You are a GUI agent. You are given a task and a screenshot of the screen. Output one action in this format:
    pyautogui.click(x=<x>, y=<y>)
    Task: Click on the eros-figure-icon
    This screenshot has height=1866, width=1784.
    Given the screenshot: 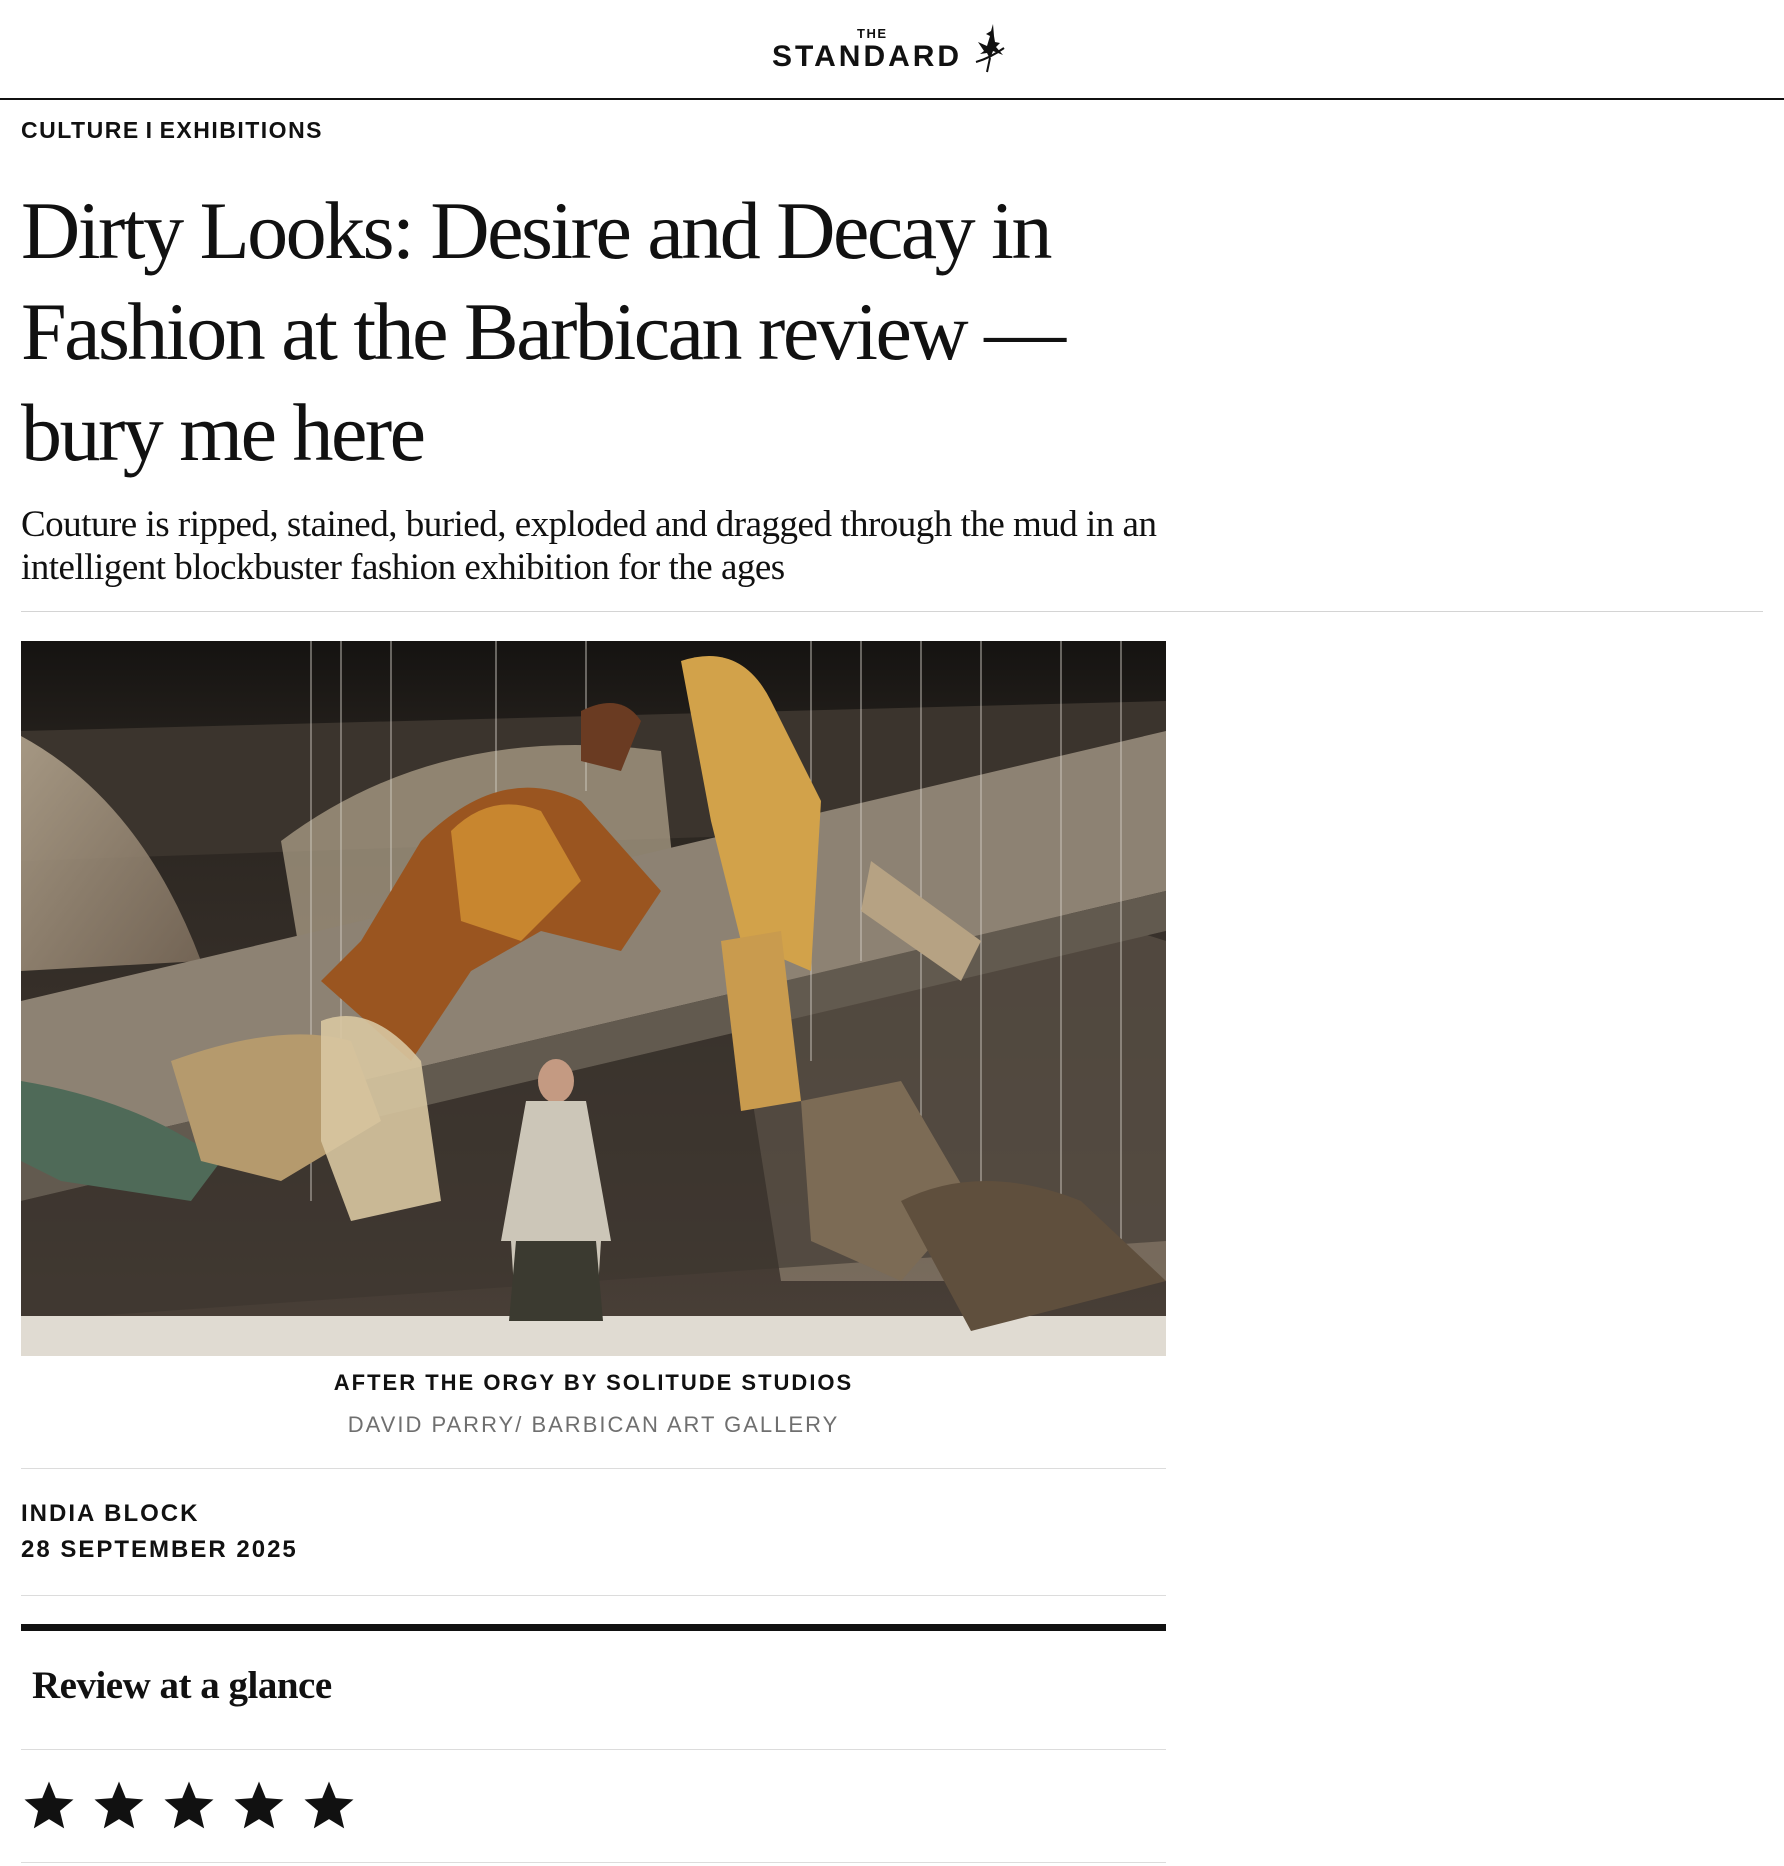 What is the action you would take?
    pyautogui.click(x=990, y=48)
    